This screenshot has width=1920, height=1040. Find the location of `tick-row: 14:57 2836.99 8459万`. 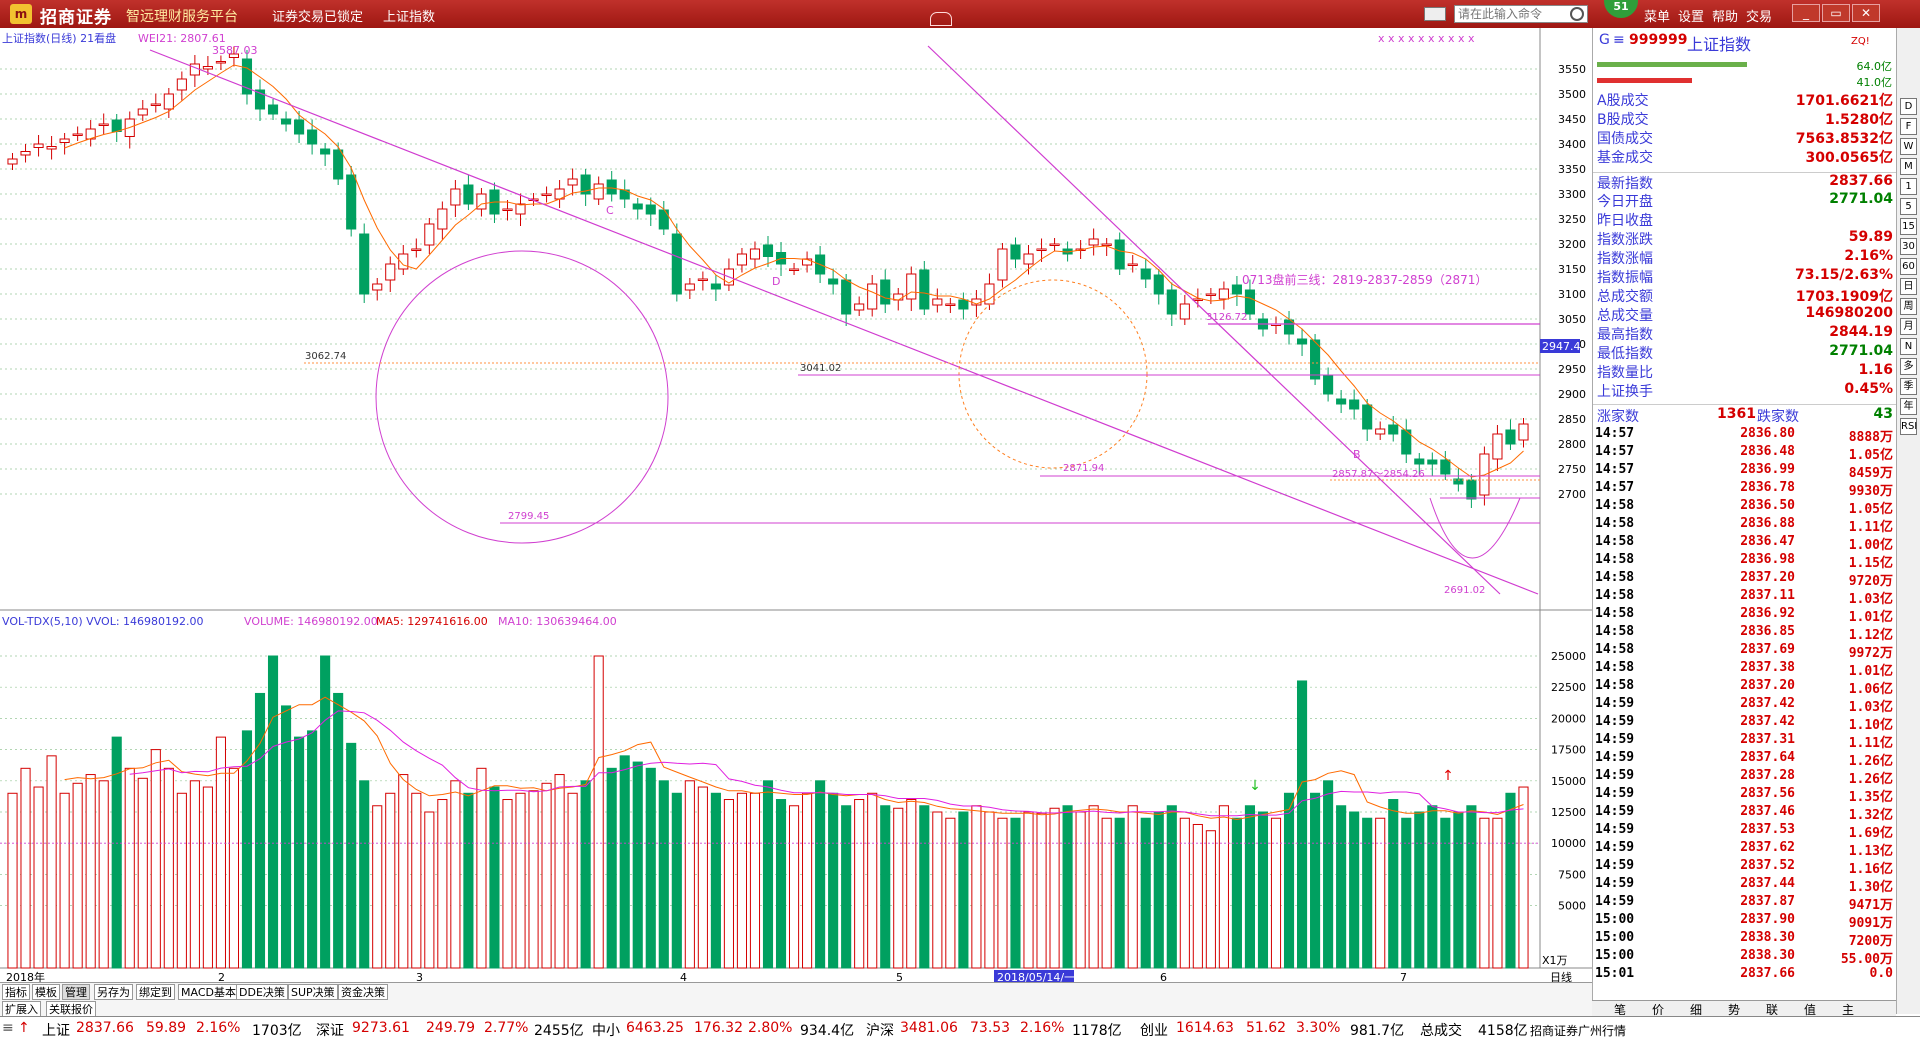

tick-row: 14:57 2836.99 8459万 is located at coordinates (1745, 471).